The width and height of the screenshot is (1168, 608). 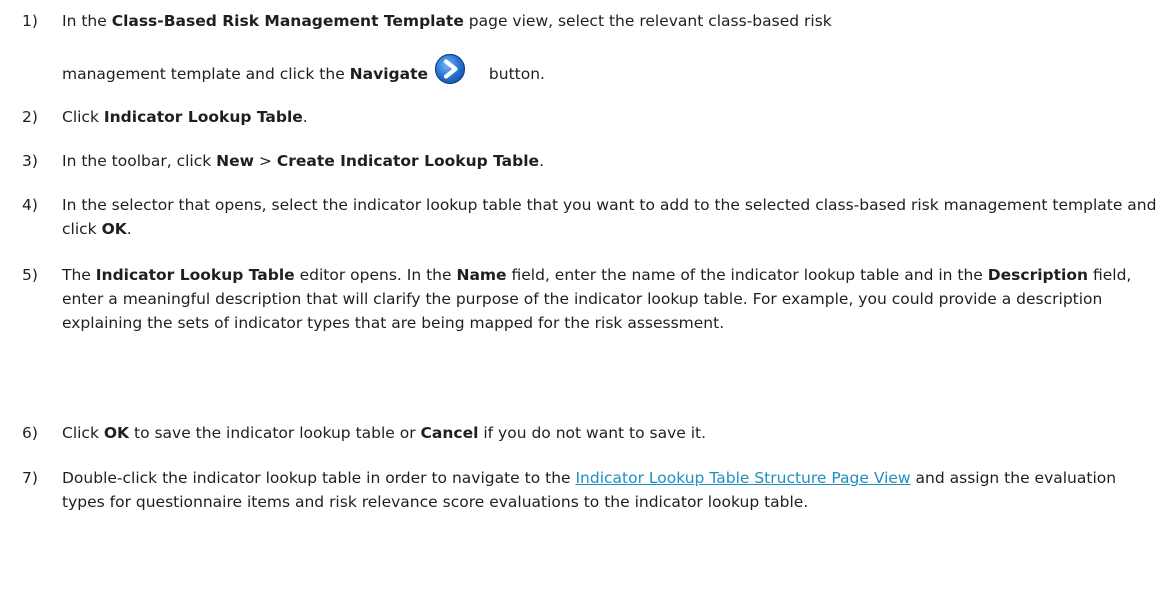 I want to click on navigate-arrow-icon, so click(x=450, y=69).